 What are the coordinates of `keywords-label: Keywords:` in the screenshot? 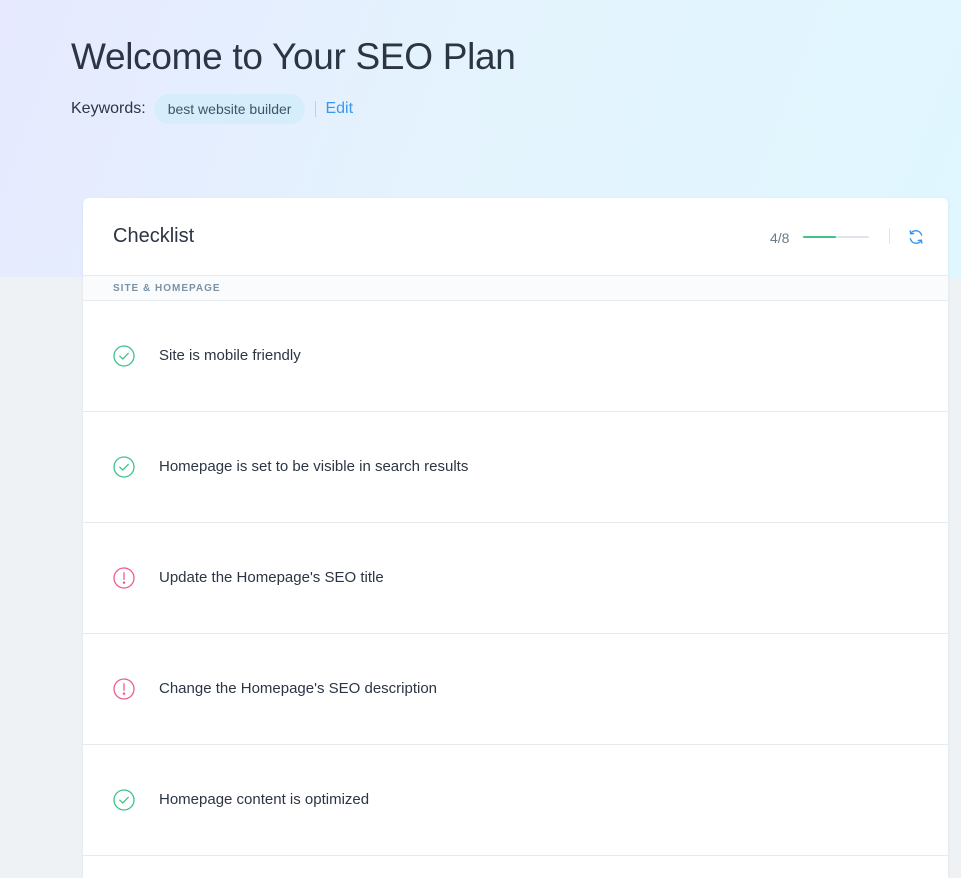 It's located at (108, 108).